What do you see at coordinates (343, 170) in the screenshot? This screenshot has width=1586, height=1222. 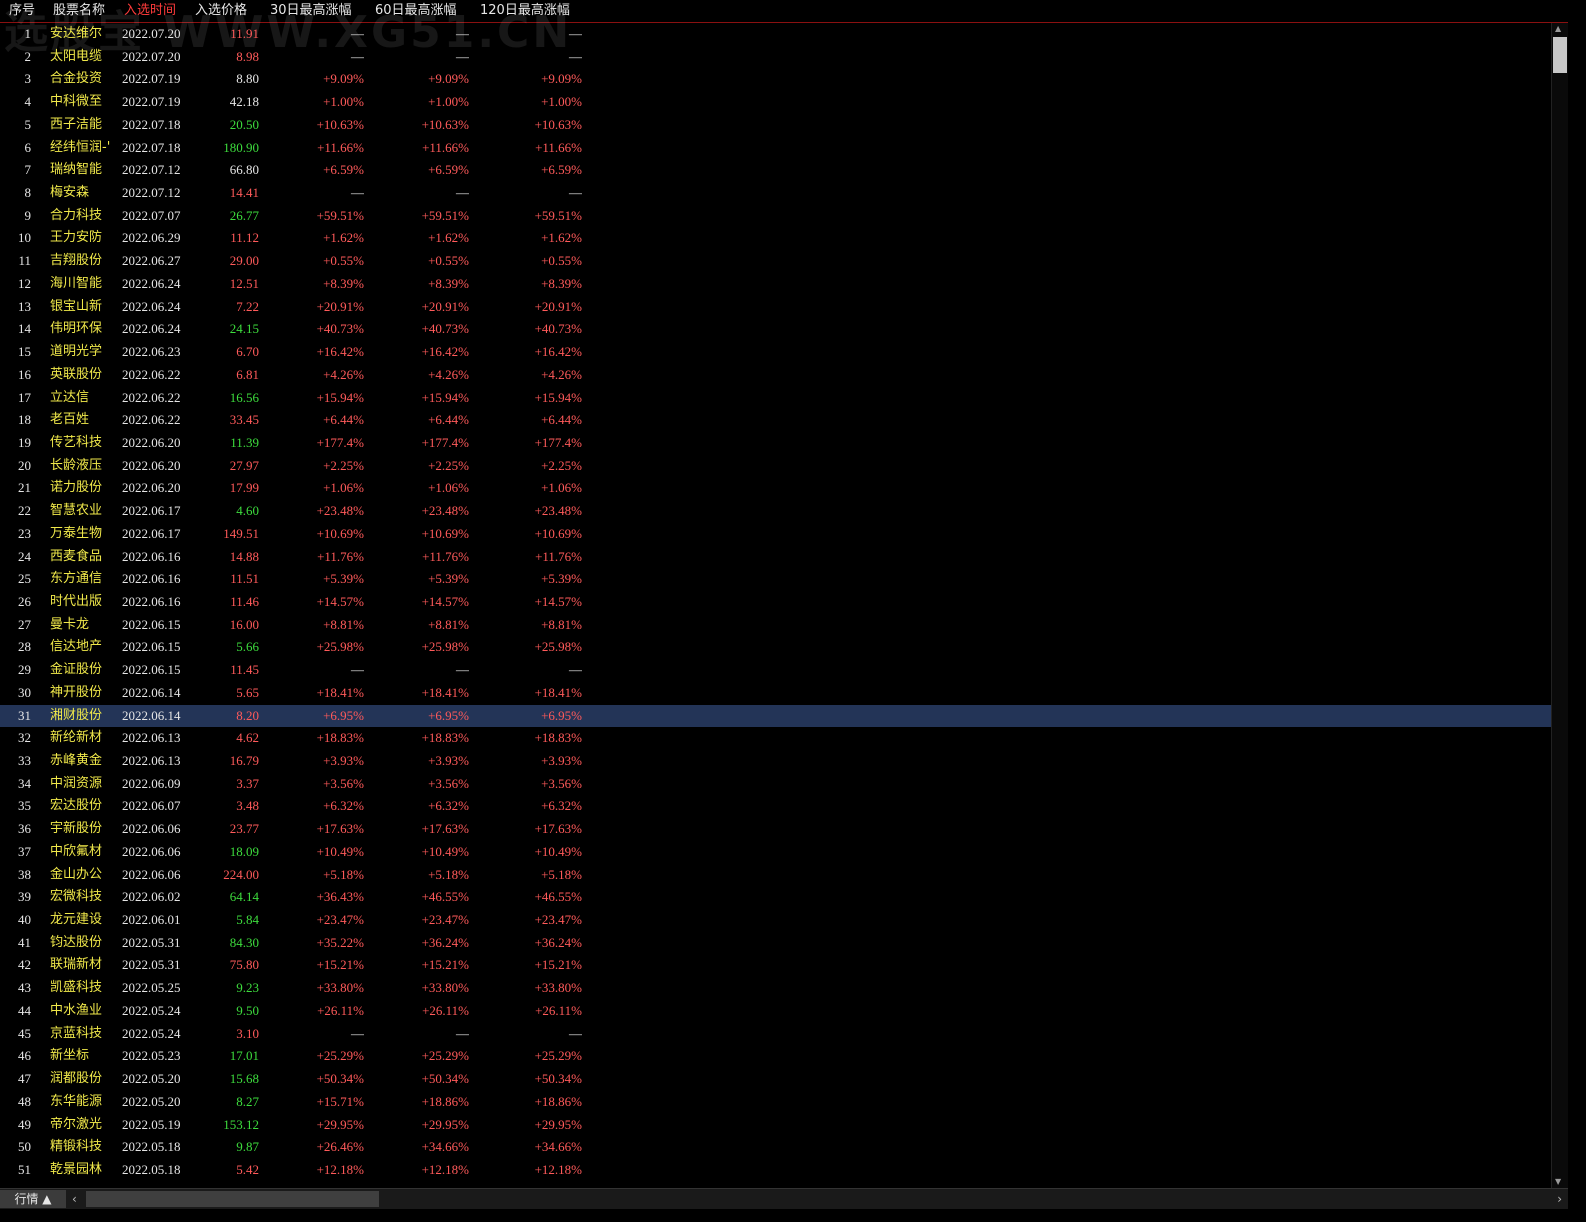 I see `cell-30d-max-gain: +6.59%` at bounding box center [343, 170].